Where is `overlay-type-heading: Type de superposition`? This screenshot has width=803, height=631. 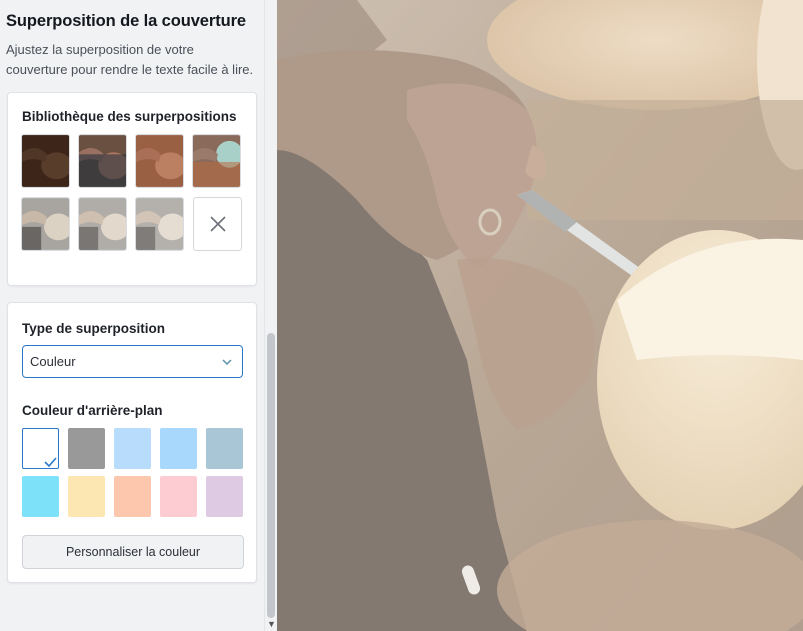
overlay-type-heading: Type de superposition is located at coordinates (94, 328).